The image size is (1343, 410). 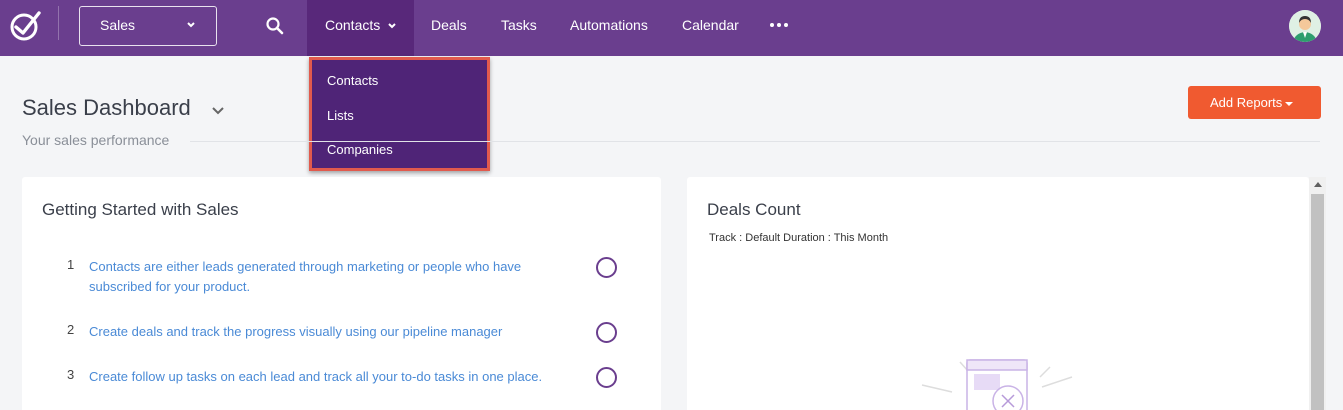 What do you see at coordinates (519, 28) in the screenshot?
I see `nav-tasks: Tasks` at bounding box center [519, 28].